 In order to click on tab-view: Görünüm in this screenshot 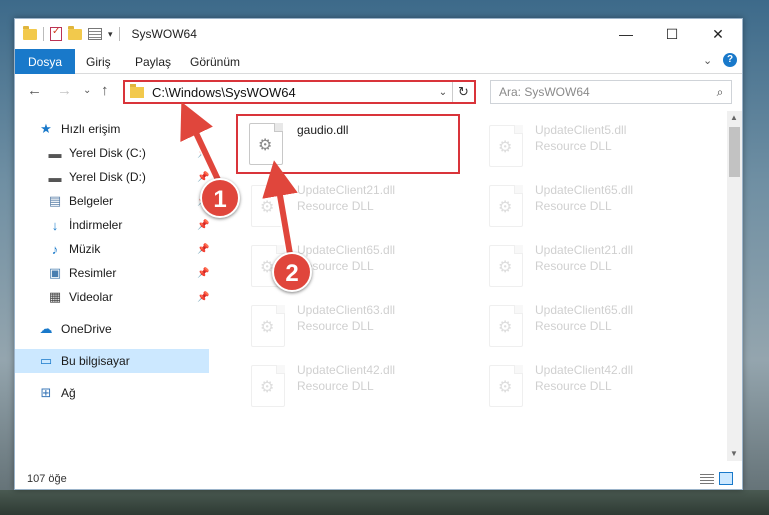, I will do `click(215, 61)`.